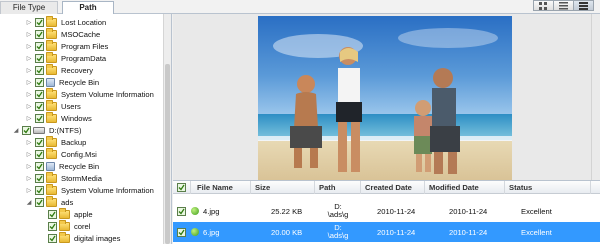 This screenshot has width=600, height=244. I want to click on tree-item: digital images, so click(84, 238).